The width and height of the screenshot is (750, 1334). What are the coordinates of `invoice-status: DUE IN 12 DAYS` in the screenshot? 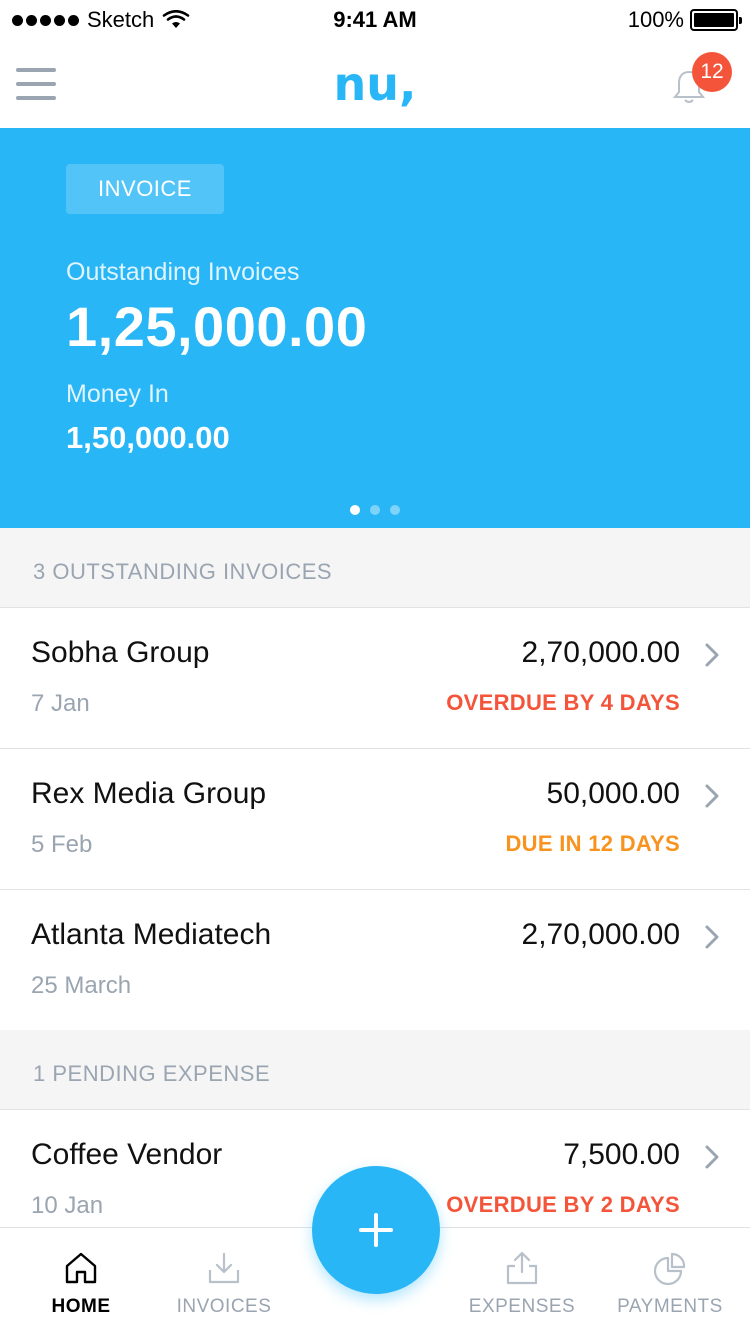 It's located at (592, 843).